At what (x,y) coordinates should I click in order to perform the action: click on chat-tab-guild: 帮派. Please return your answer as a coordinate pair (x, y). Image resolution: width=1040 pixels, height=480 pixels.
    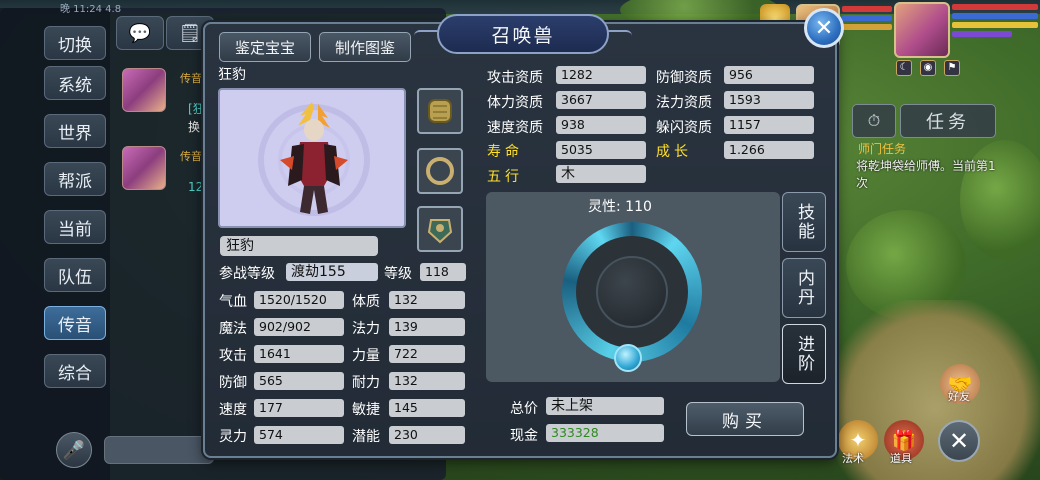
    Looking at the image, I should click on (75, 179).